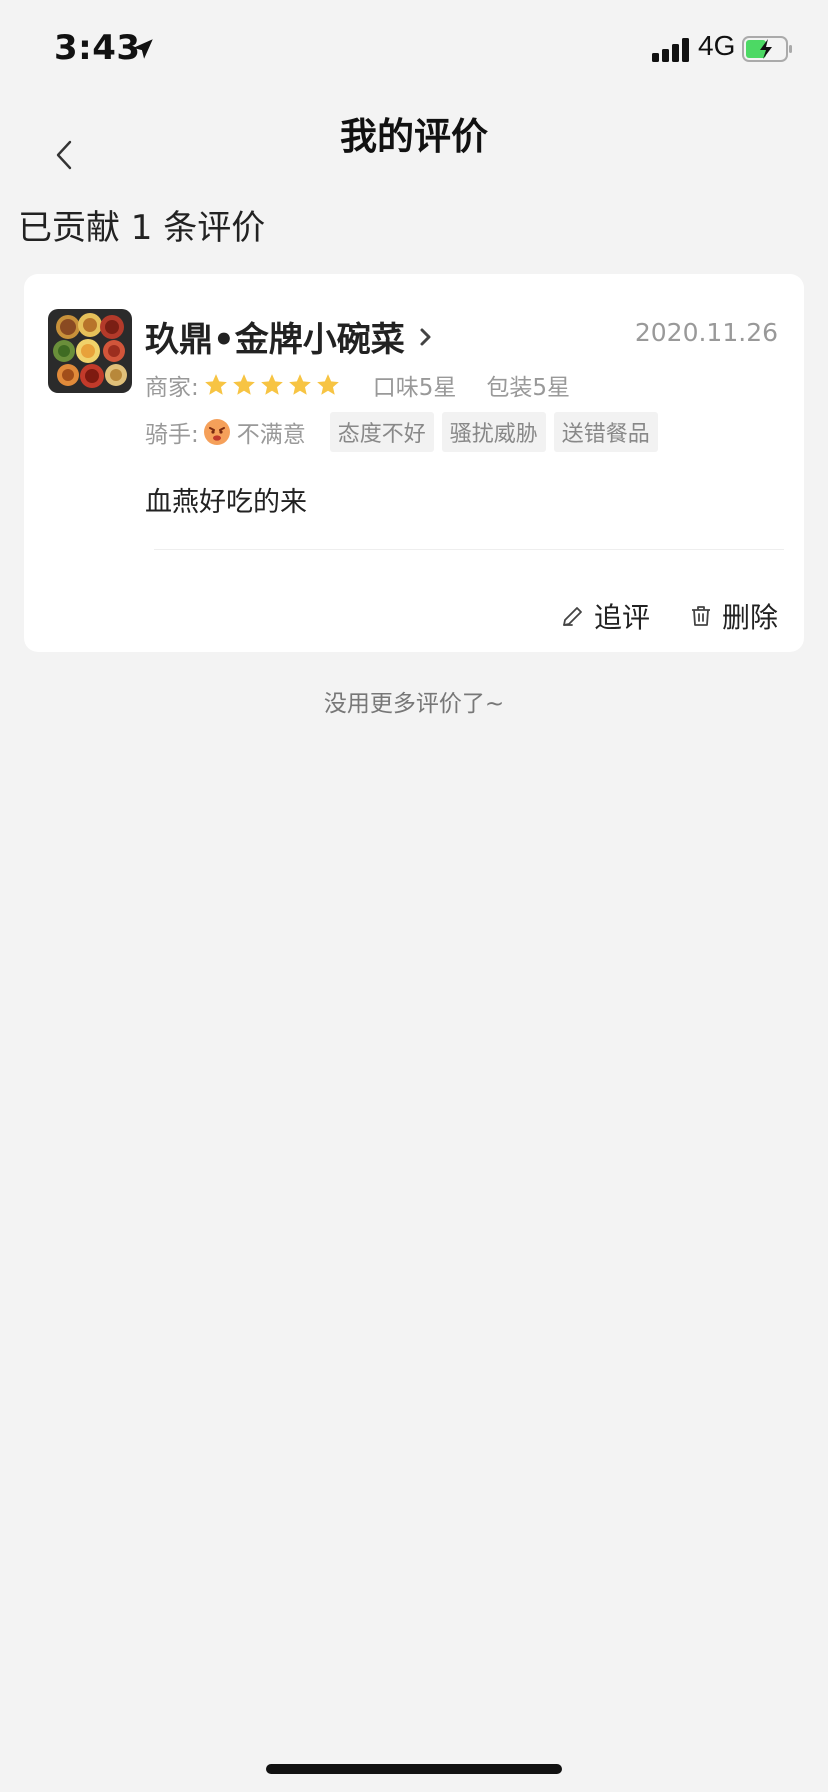 This screenshot has height=1792, width=828. Describe the element at coordinates (717, 45) in the screenshot. I see `network-type: 4G` at that location.